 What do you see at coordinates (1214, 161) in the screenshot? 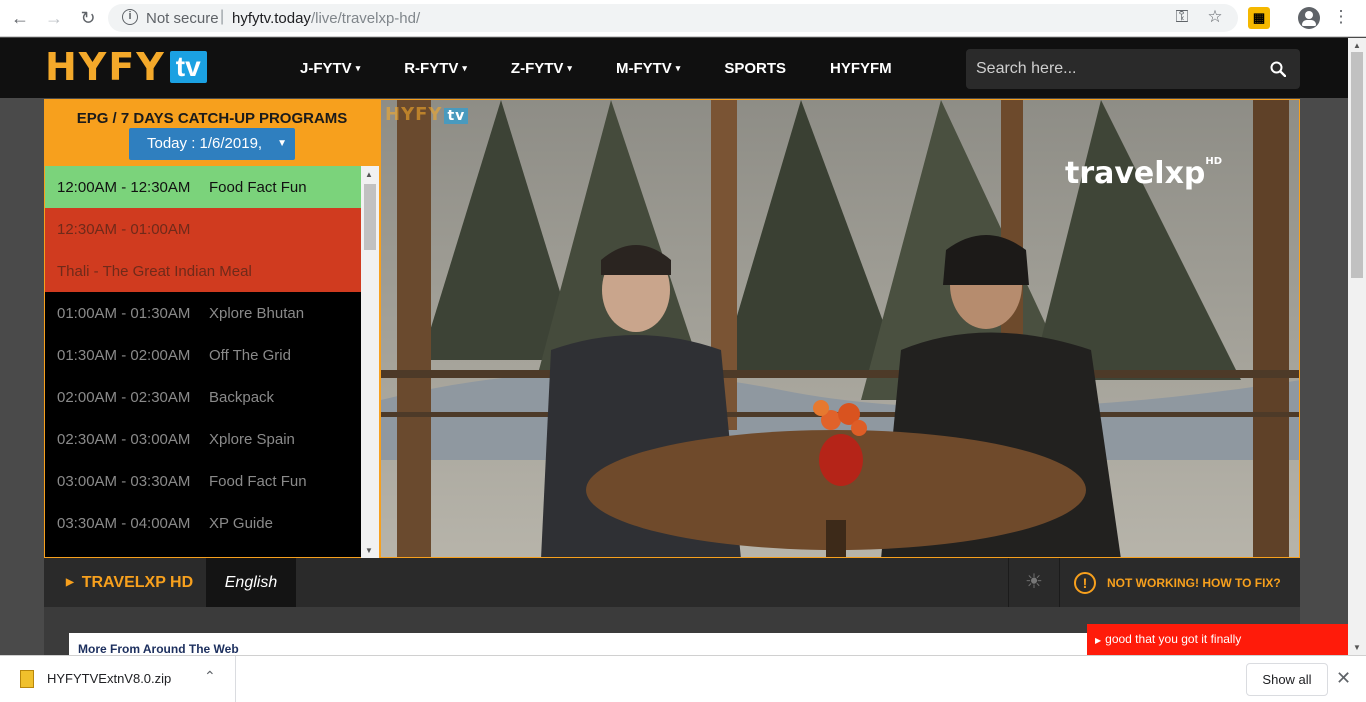
I see `channel-logo-hd: HD` at bounding box center [1214, 161].